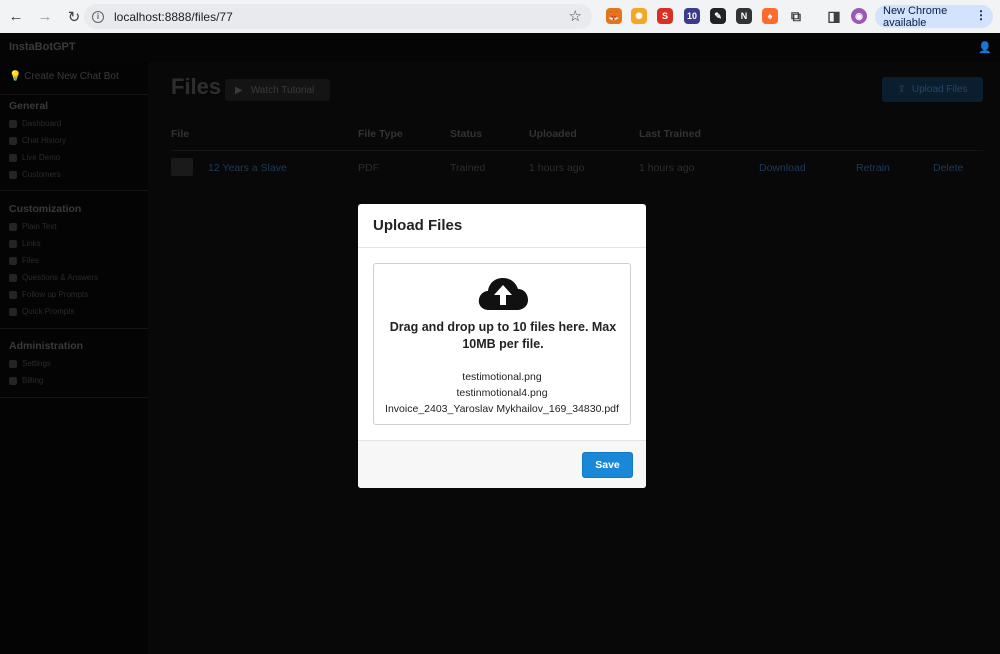  I want to click on column-header-last-trained: Last Trained, so click(670, 134).